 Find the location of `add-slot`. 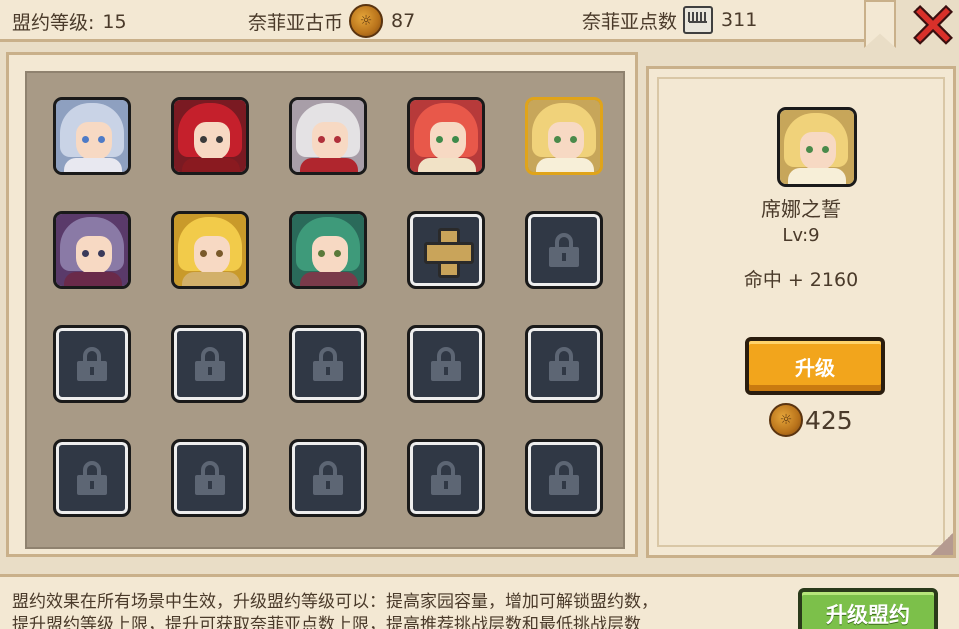

add-slot is located at coordinates (446, 250).